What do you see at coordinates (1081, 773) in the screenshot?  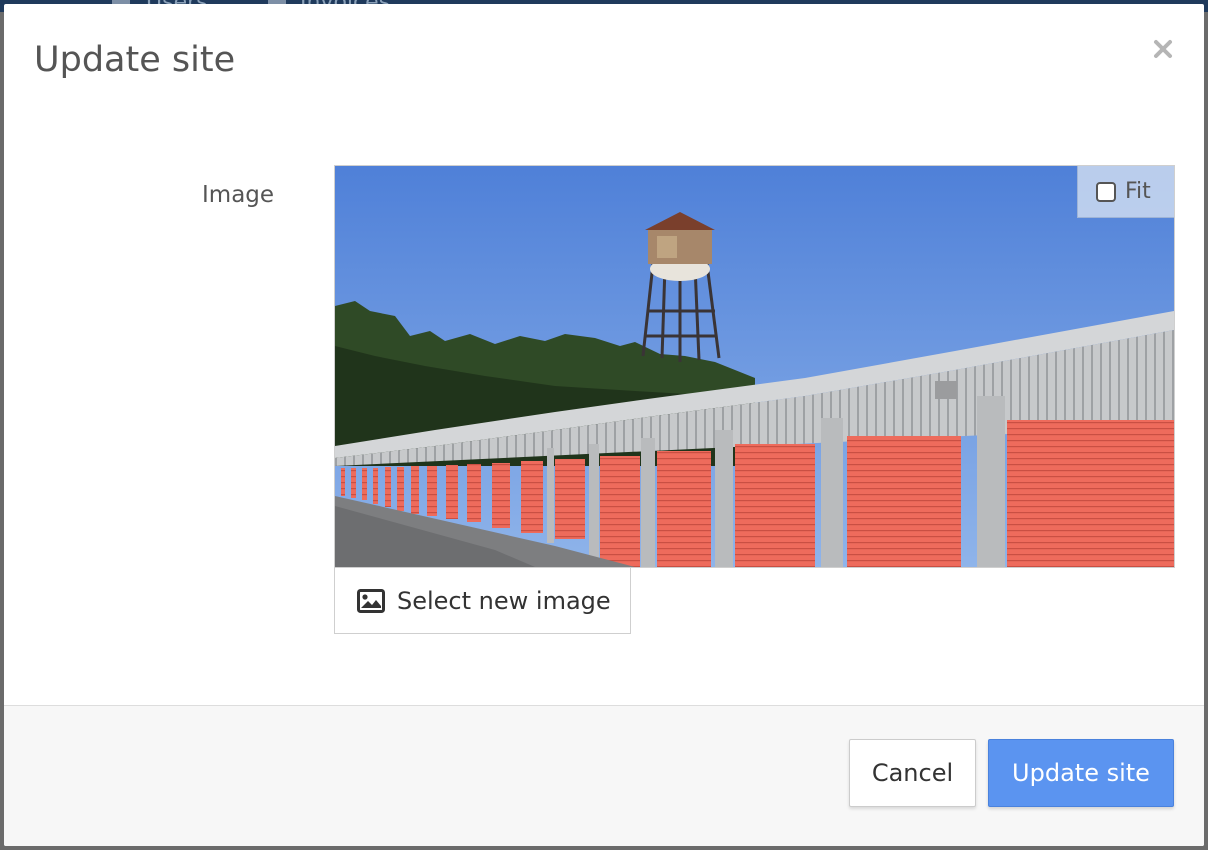 I see `update-site-button: Update site` at bounding box center [1081, 773].